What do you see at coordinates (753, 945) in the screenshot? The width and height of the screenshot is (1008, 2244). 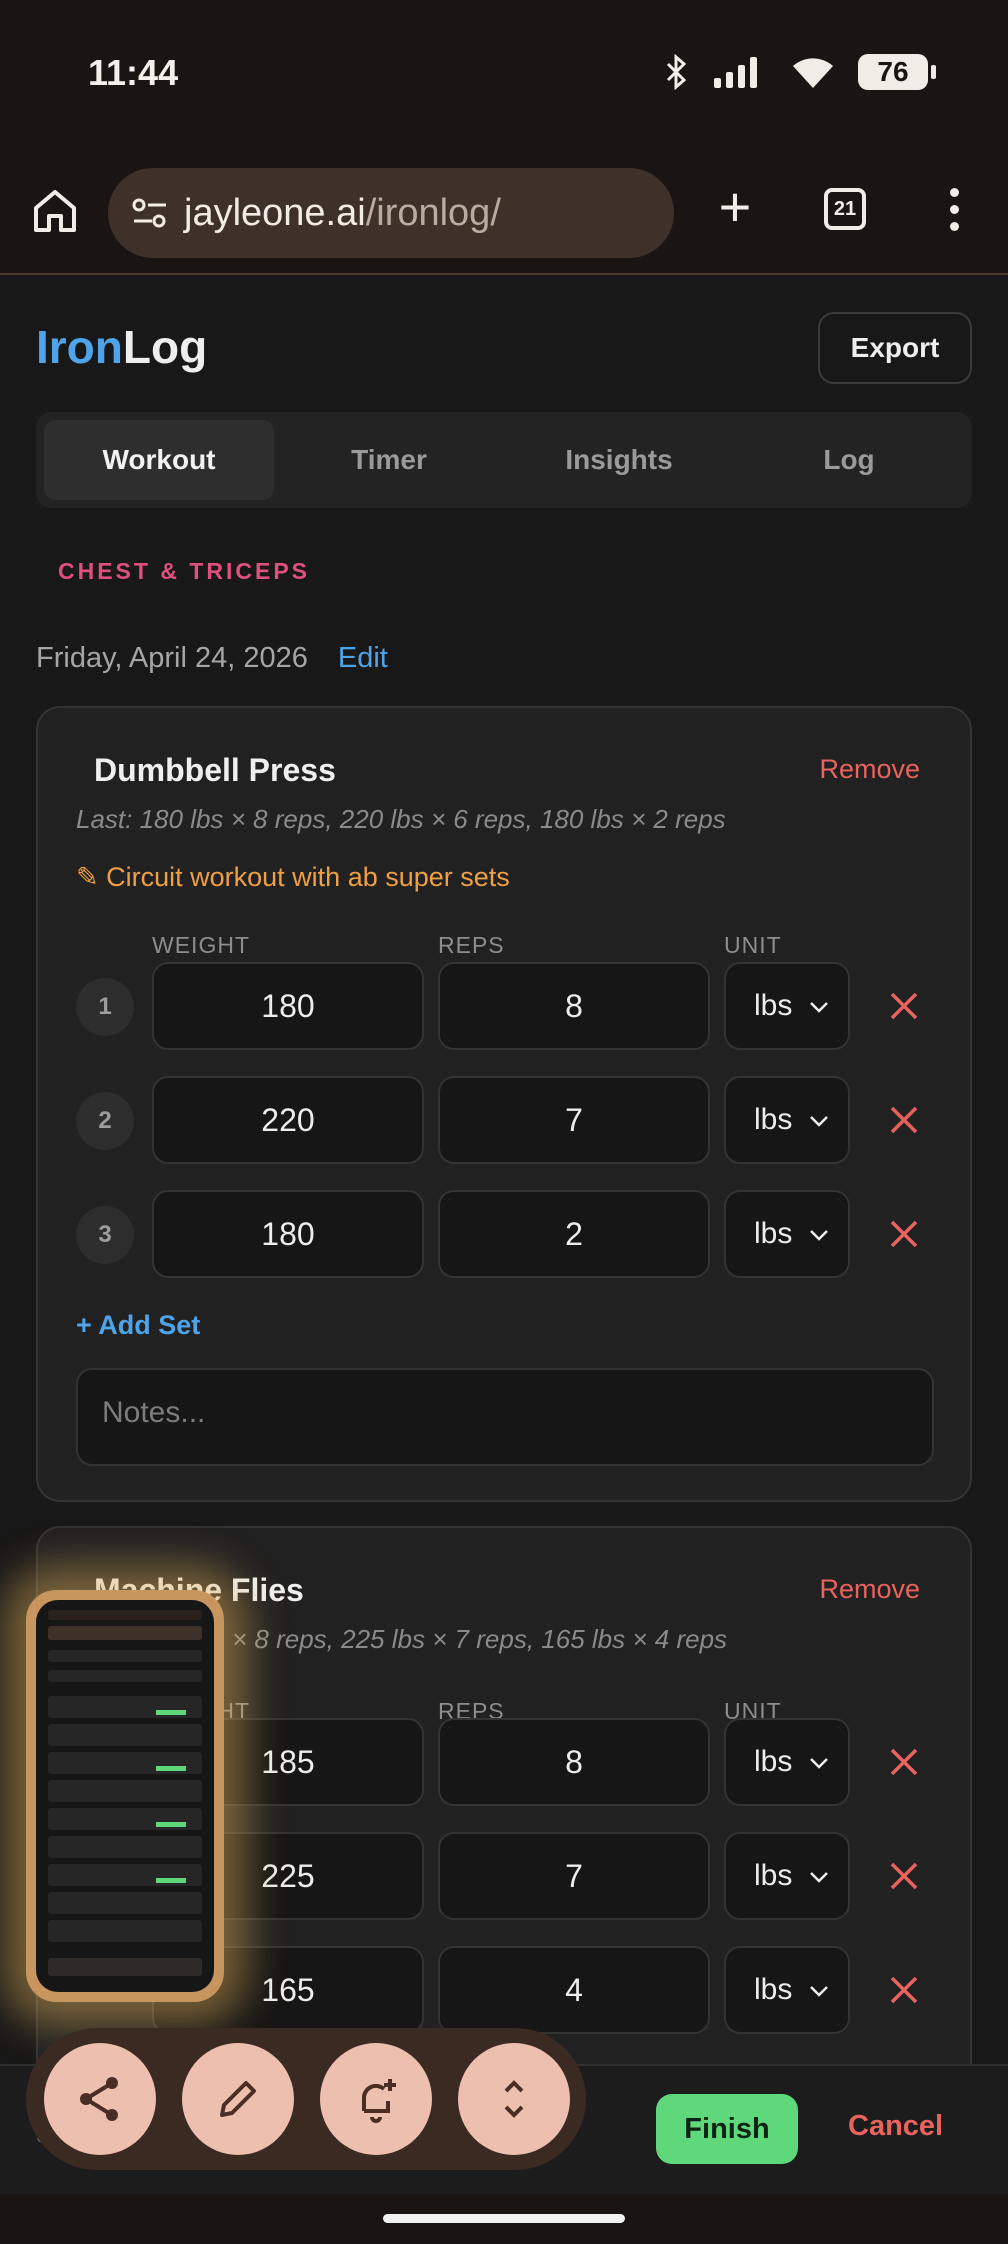 I see `unit-column-label: UNIT` at bounding box center [753, 945].